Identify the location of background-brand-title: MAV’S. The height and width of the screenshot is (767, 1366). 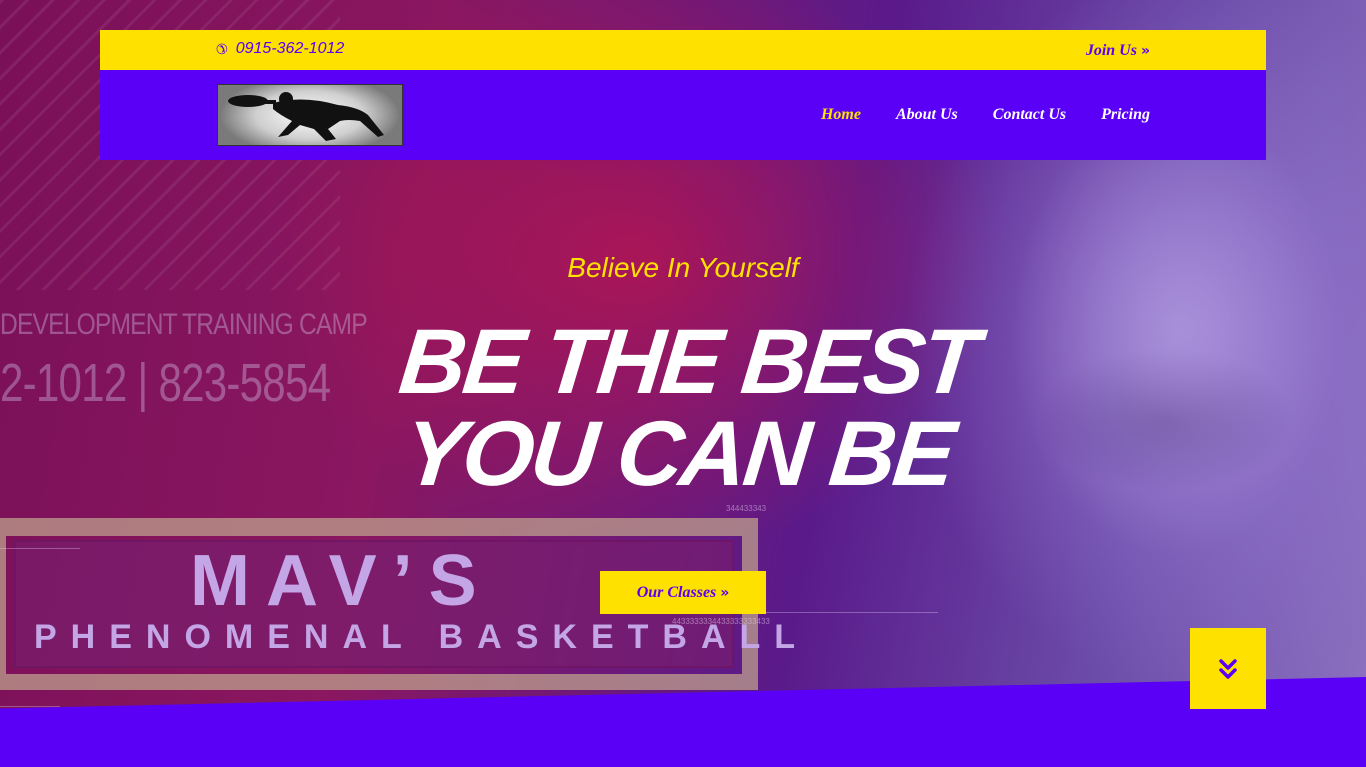
(341, 581).